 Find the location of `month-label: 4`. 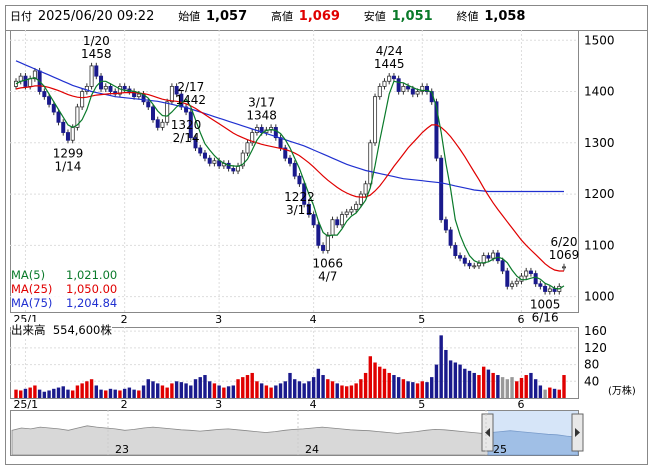

month-label: 4 is located at coordinates (313, 404).